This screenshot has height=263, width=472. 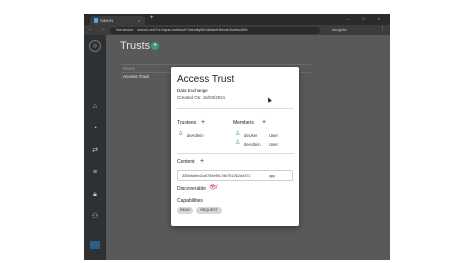 What do you see at coordinates (95, 107) in the screenshot?
I see `home-icon: ⌂` at bounding box center [95, 107].